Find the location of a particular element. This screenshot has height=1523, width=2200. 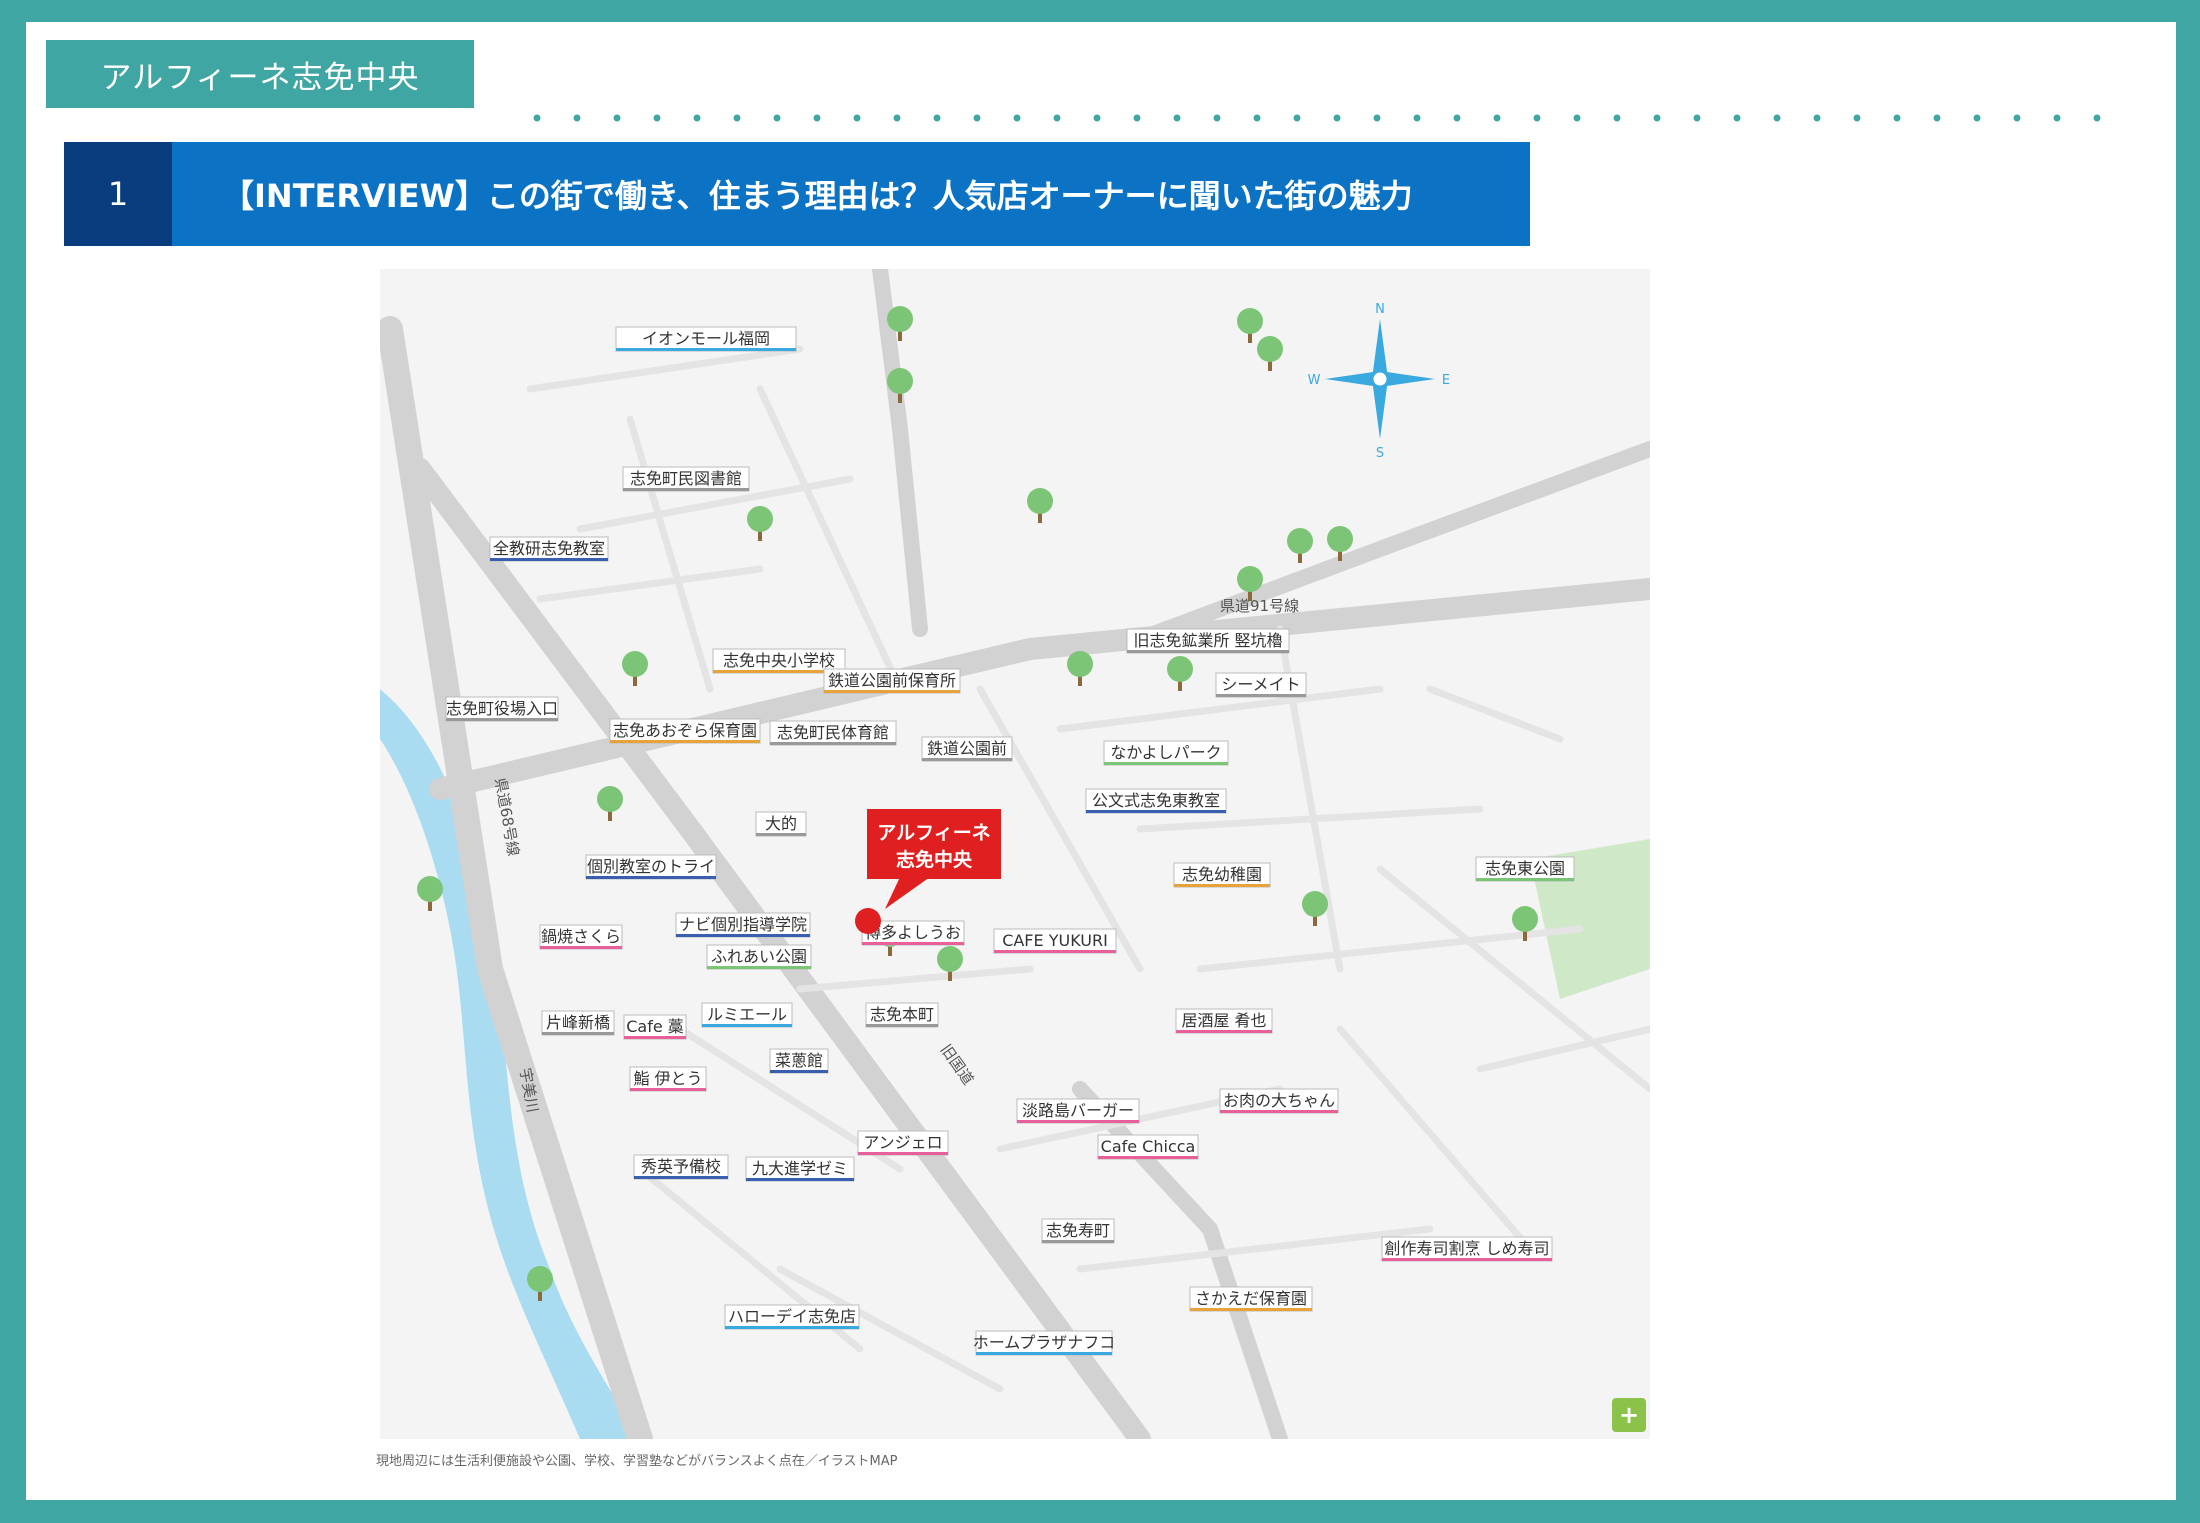

map-label-text: 志免寿町 is located at coordinates (1078, 1230).